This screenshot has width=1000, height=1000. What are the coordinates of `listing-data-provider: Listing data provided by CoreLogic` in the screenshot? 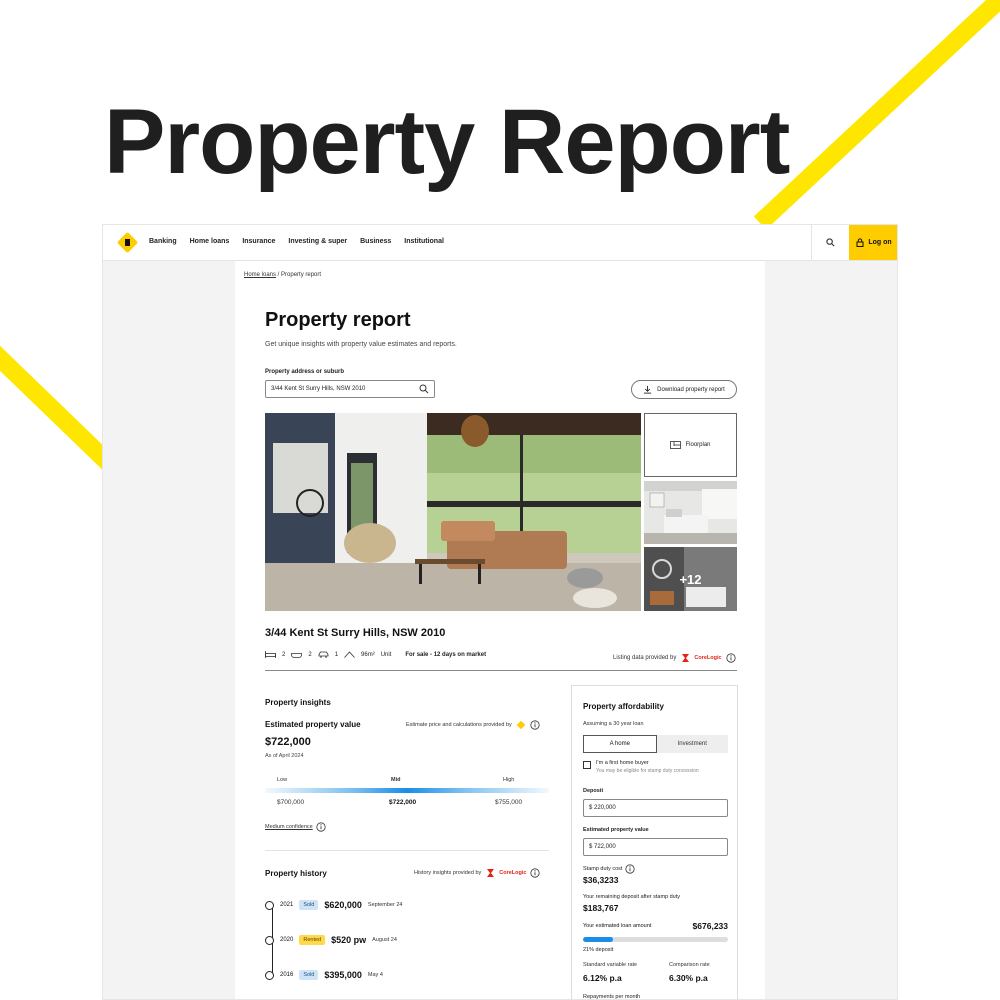 It's located at (674, 658).